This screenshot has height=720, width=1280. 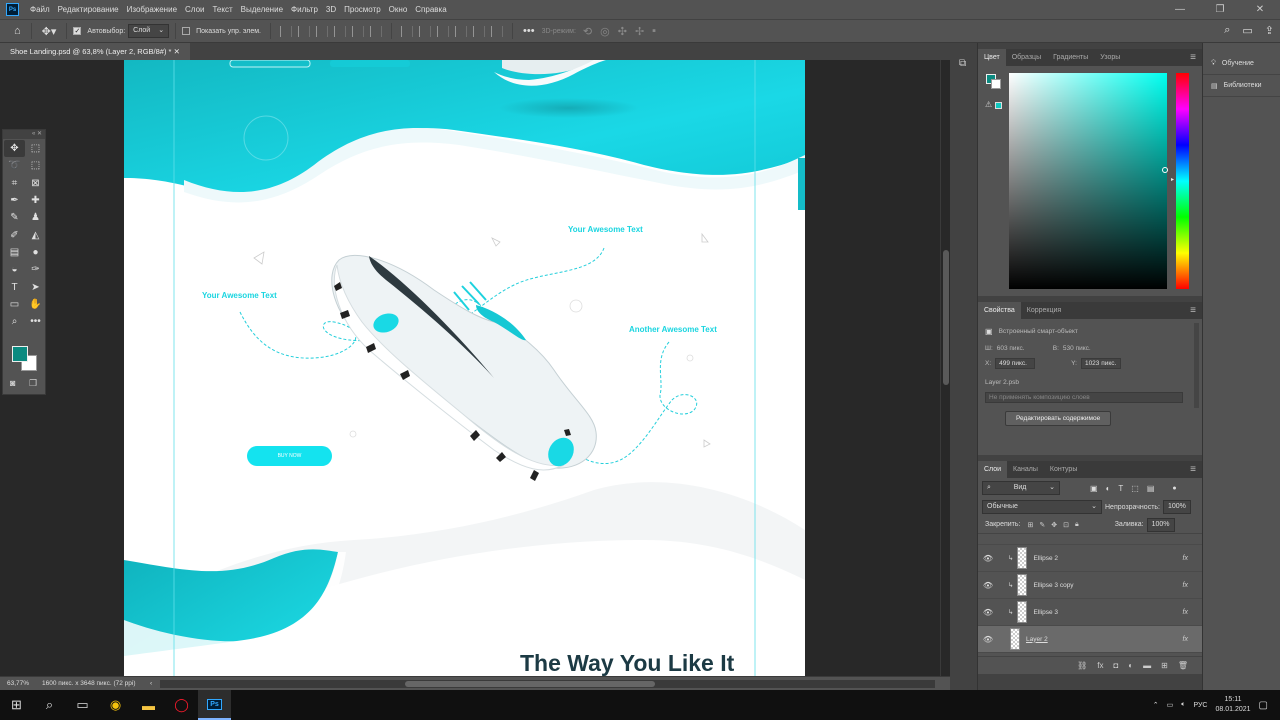 What do you see at coordinates (443, 31) in the screenshot?
I see `distribute-bottom-icon` at bounding box center [443, 31].